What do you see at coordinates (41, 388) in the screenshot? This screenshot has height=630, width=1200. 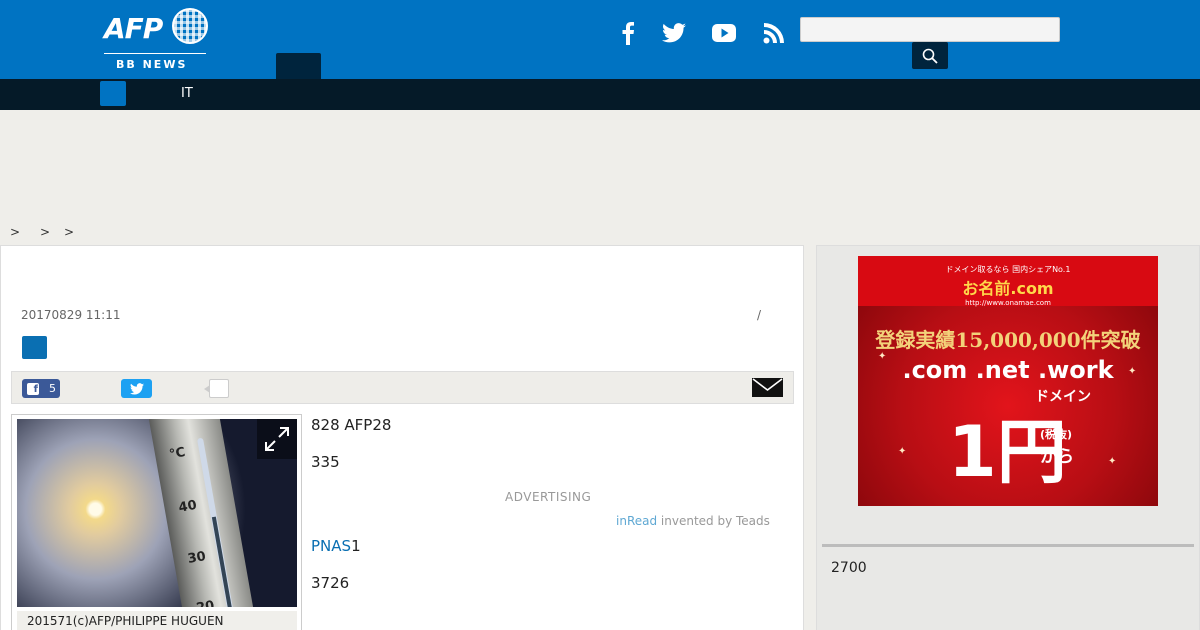 I see `facebook-share-button: f 5` at bounding box center [41, 388].